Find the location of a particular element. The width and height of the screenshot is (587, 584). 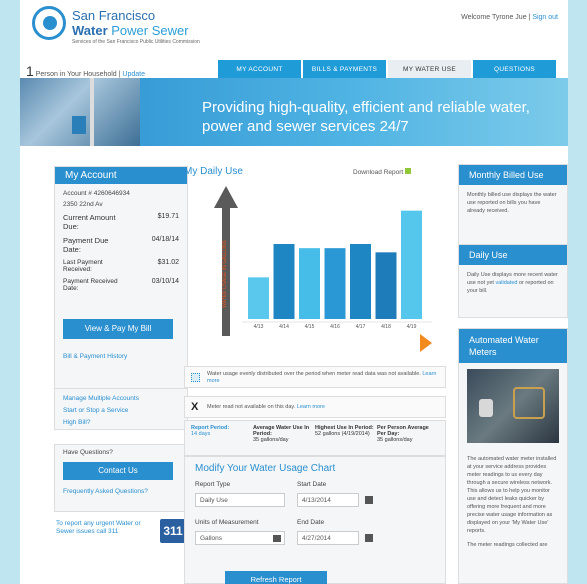

account-address: 2350 22nd Av is located at coordinates (83, 204).